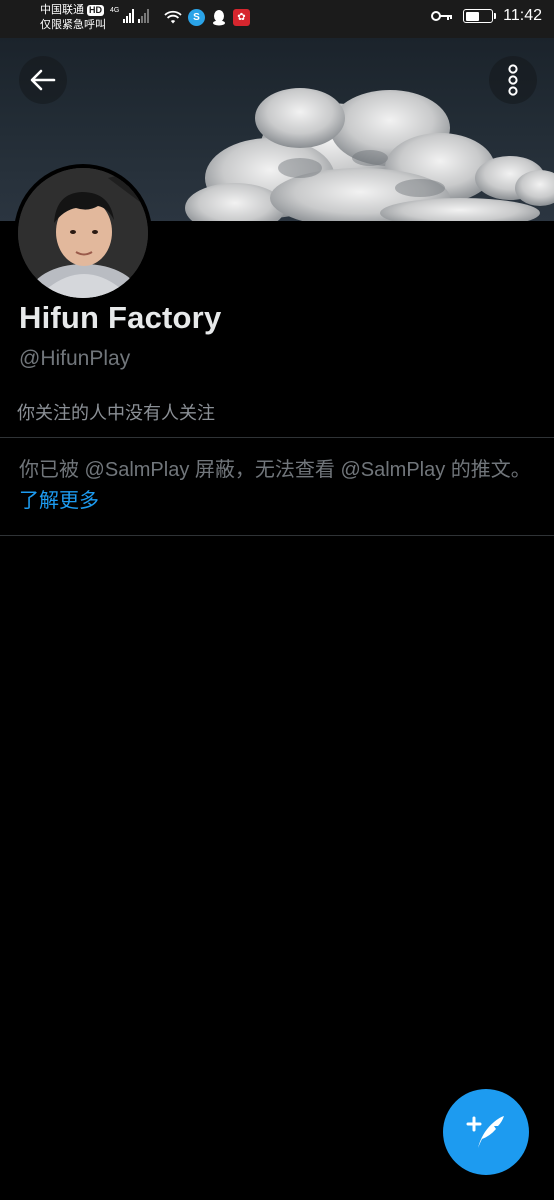 The height and width of the screenshot is (1200, 554). I want to click on notification-icons: S ✿, so click(207, 17).